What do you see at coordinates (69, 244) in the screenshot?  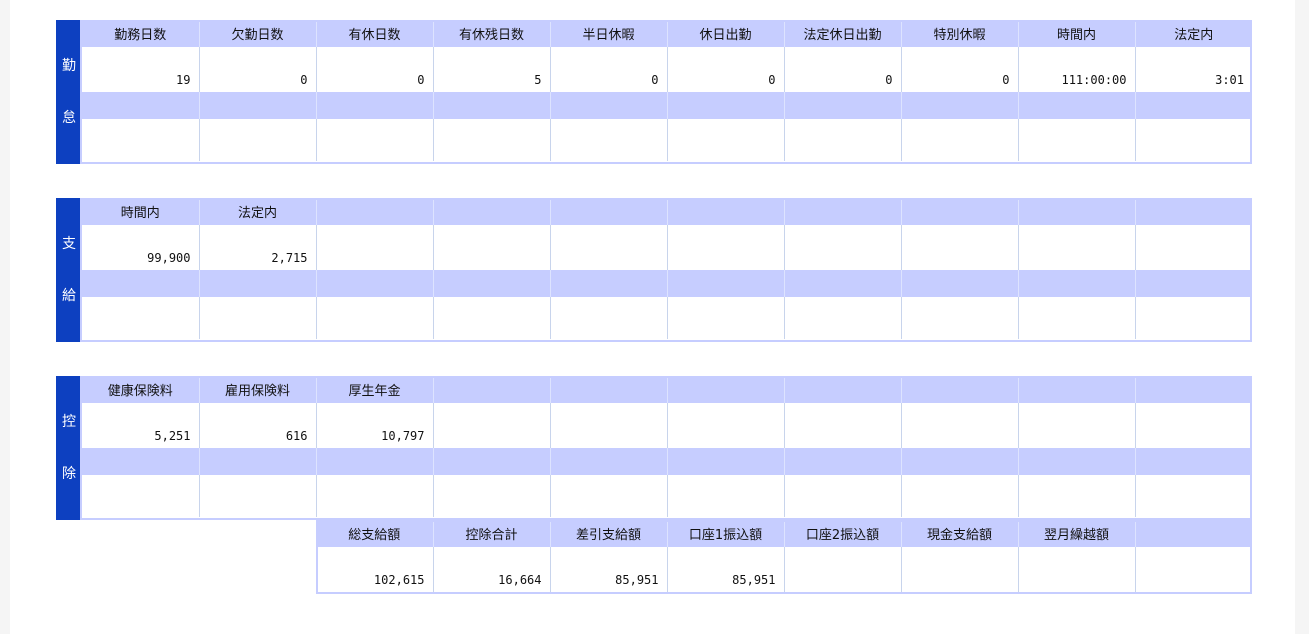 I see `payment-label-char-1: 支` at bounding box center [69, 244].